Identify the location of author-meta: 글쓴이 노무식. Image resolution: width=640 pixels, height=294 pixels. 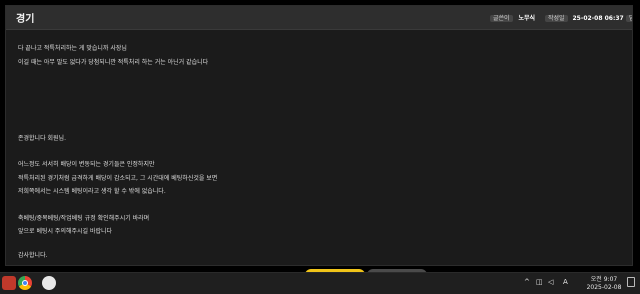
(512, 19).